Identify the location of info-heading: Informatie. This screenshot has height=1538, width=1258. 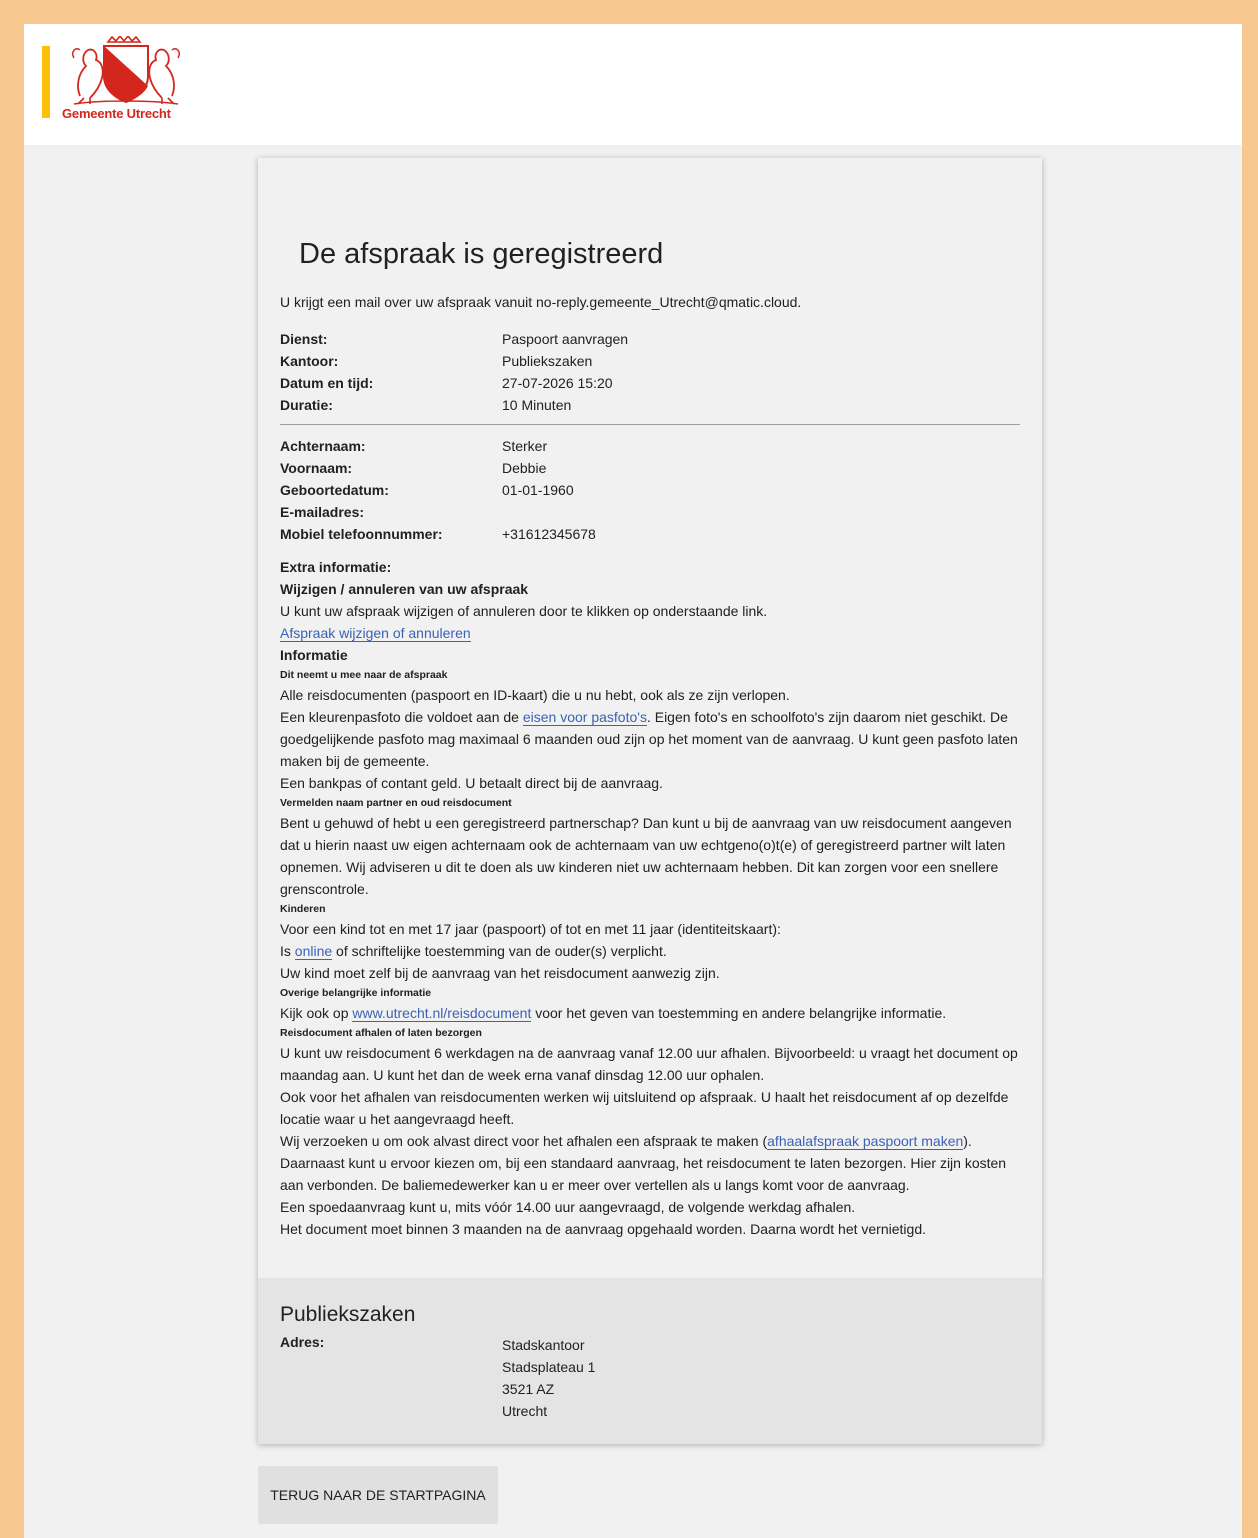
(314, 655).